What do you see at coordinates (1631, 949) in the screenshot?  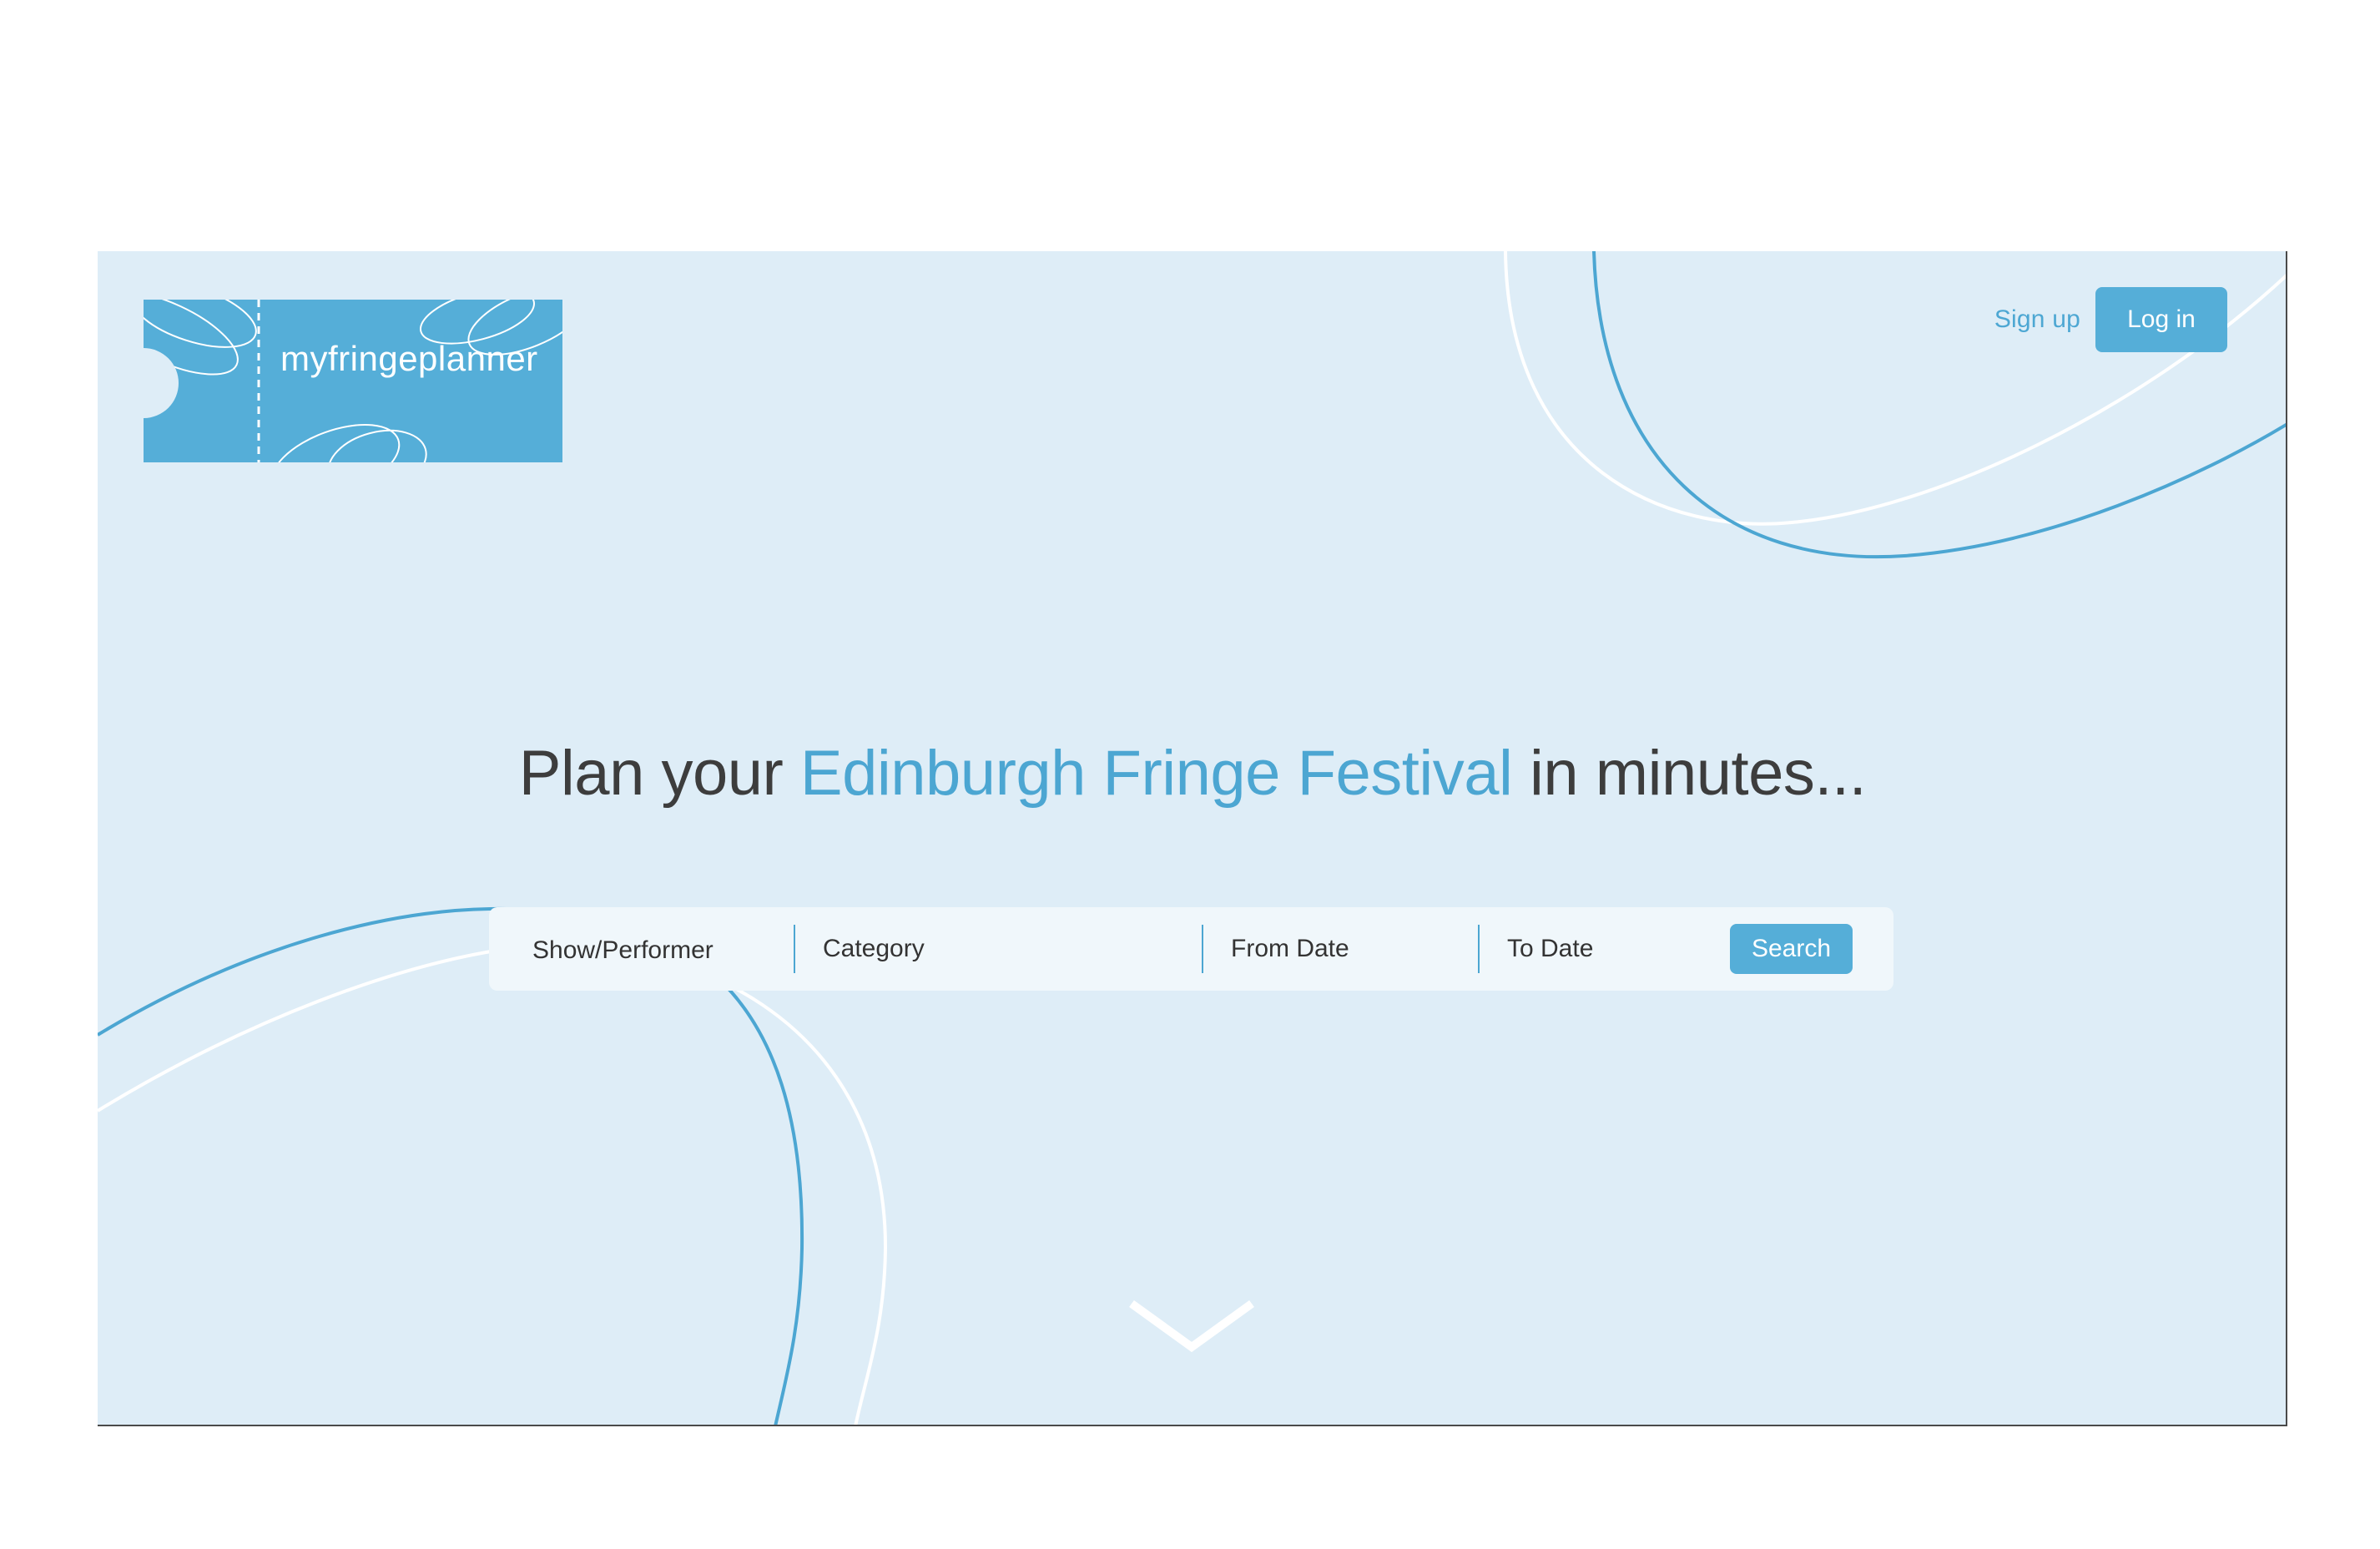 I see `to-date-input` at bounding box center [1631, 949].